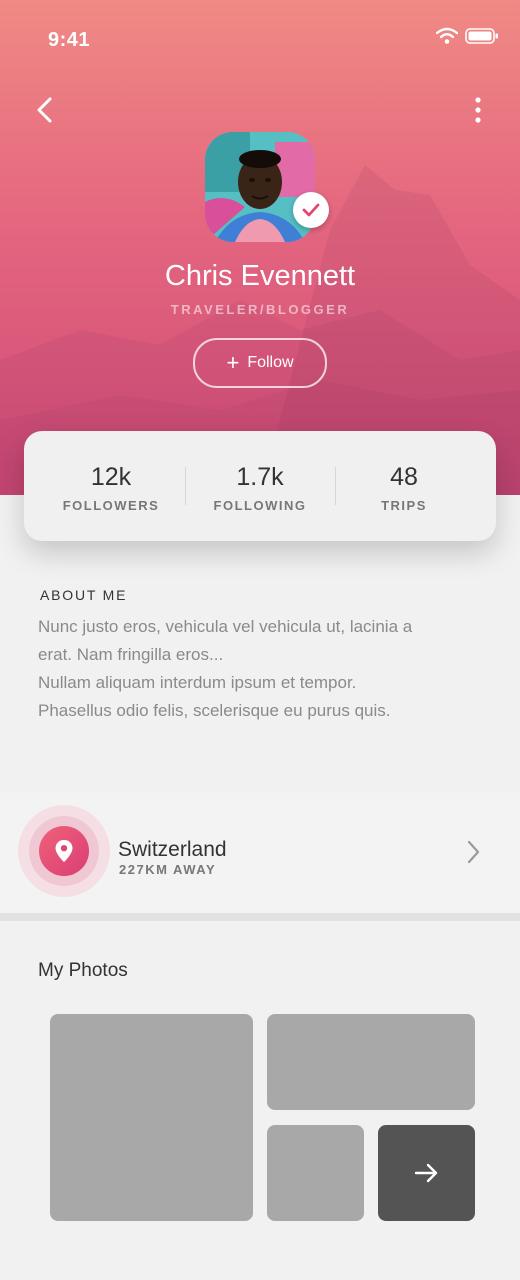 The height and width of the screenshot is (1280, 520). What do you see at coordinates (168, 869) in the screenshot?
I see `location-distance: 227KM AWAY` at bounding box center [168, 869].